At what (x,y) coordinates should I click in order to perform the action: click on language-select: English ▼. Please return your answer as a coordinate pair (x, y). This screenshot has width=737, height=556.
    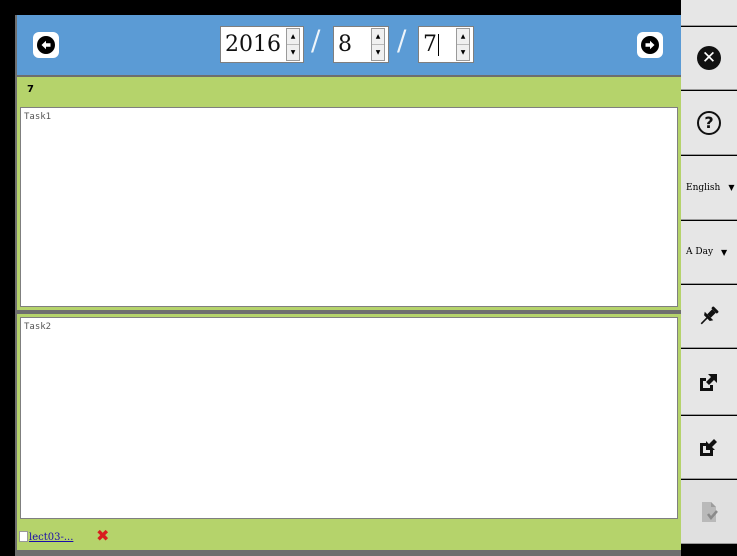
    Looking at the image, I should click on (709, 188).